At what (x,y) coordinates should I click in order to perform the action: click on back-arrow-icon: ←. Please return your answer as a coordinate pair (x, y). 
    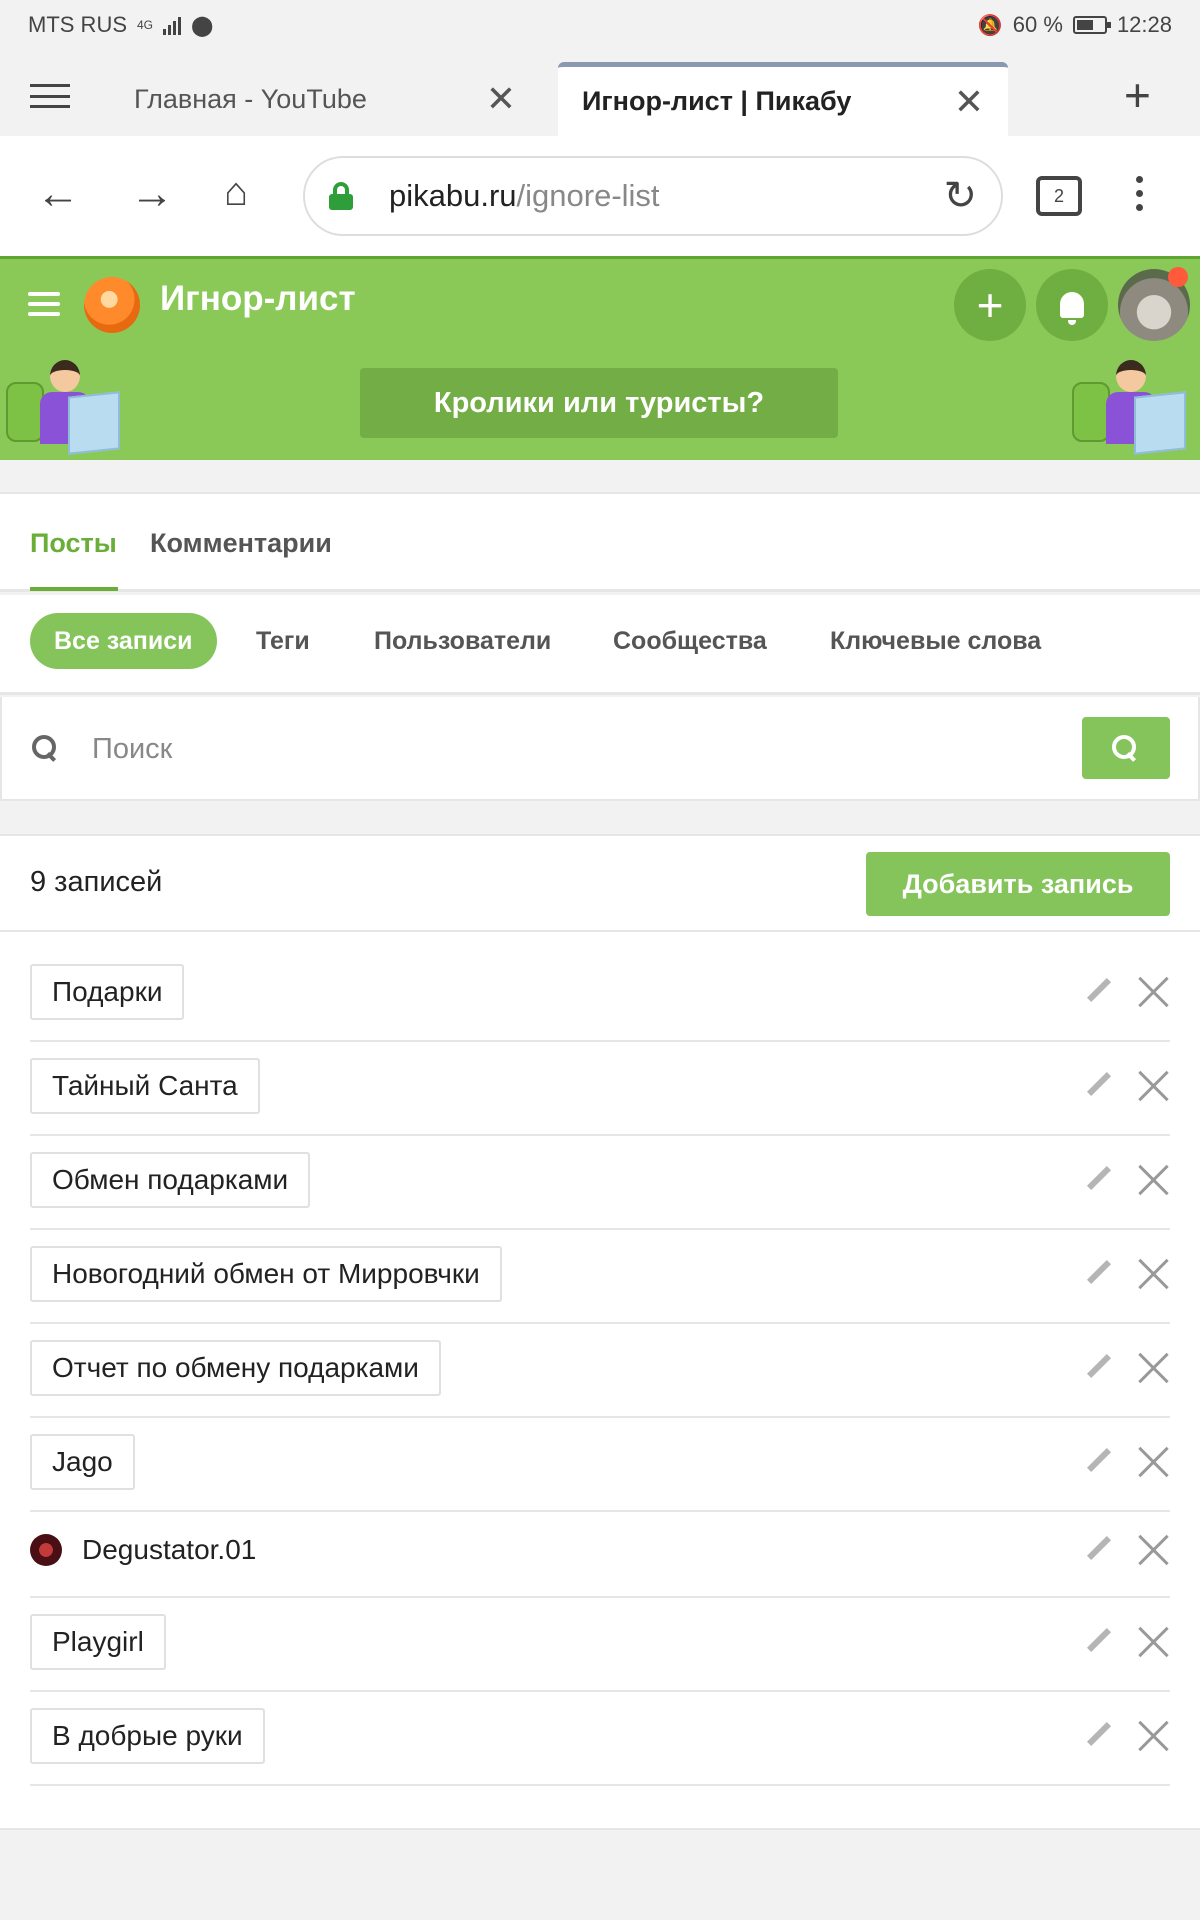
    Looking at the image, I should click on (58, 194).